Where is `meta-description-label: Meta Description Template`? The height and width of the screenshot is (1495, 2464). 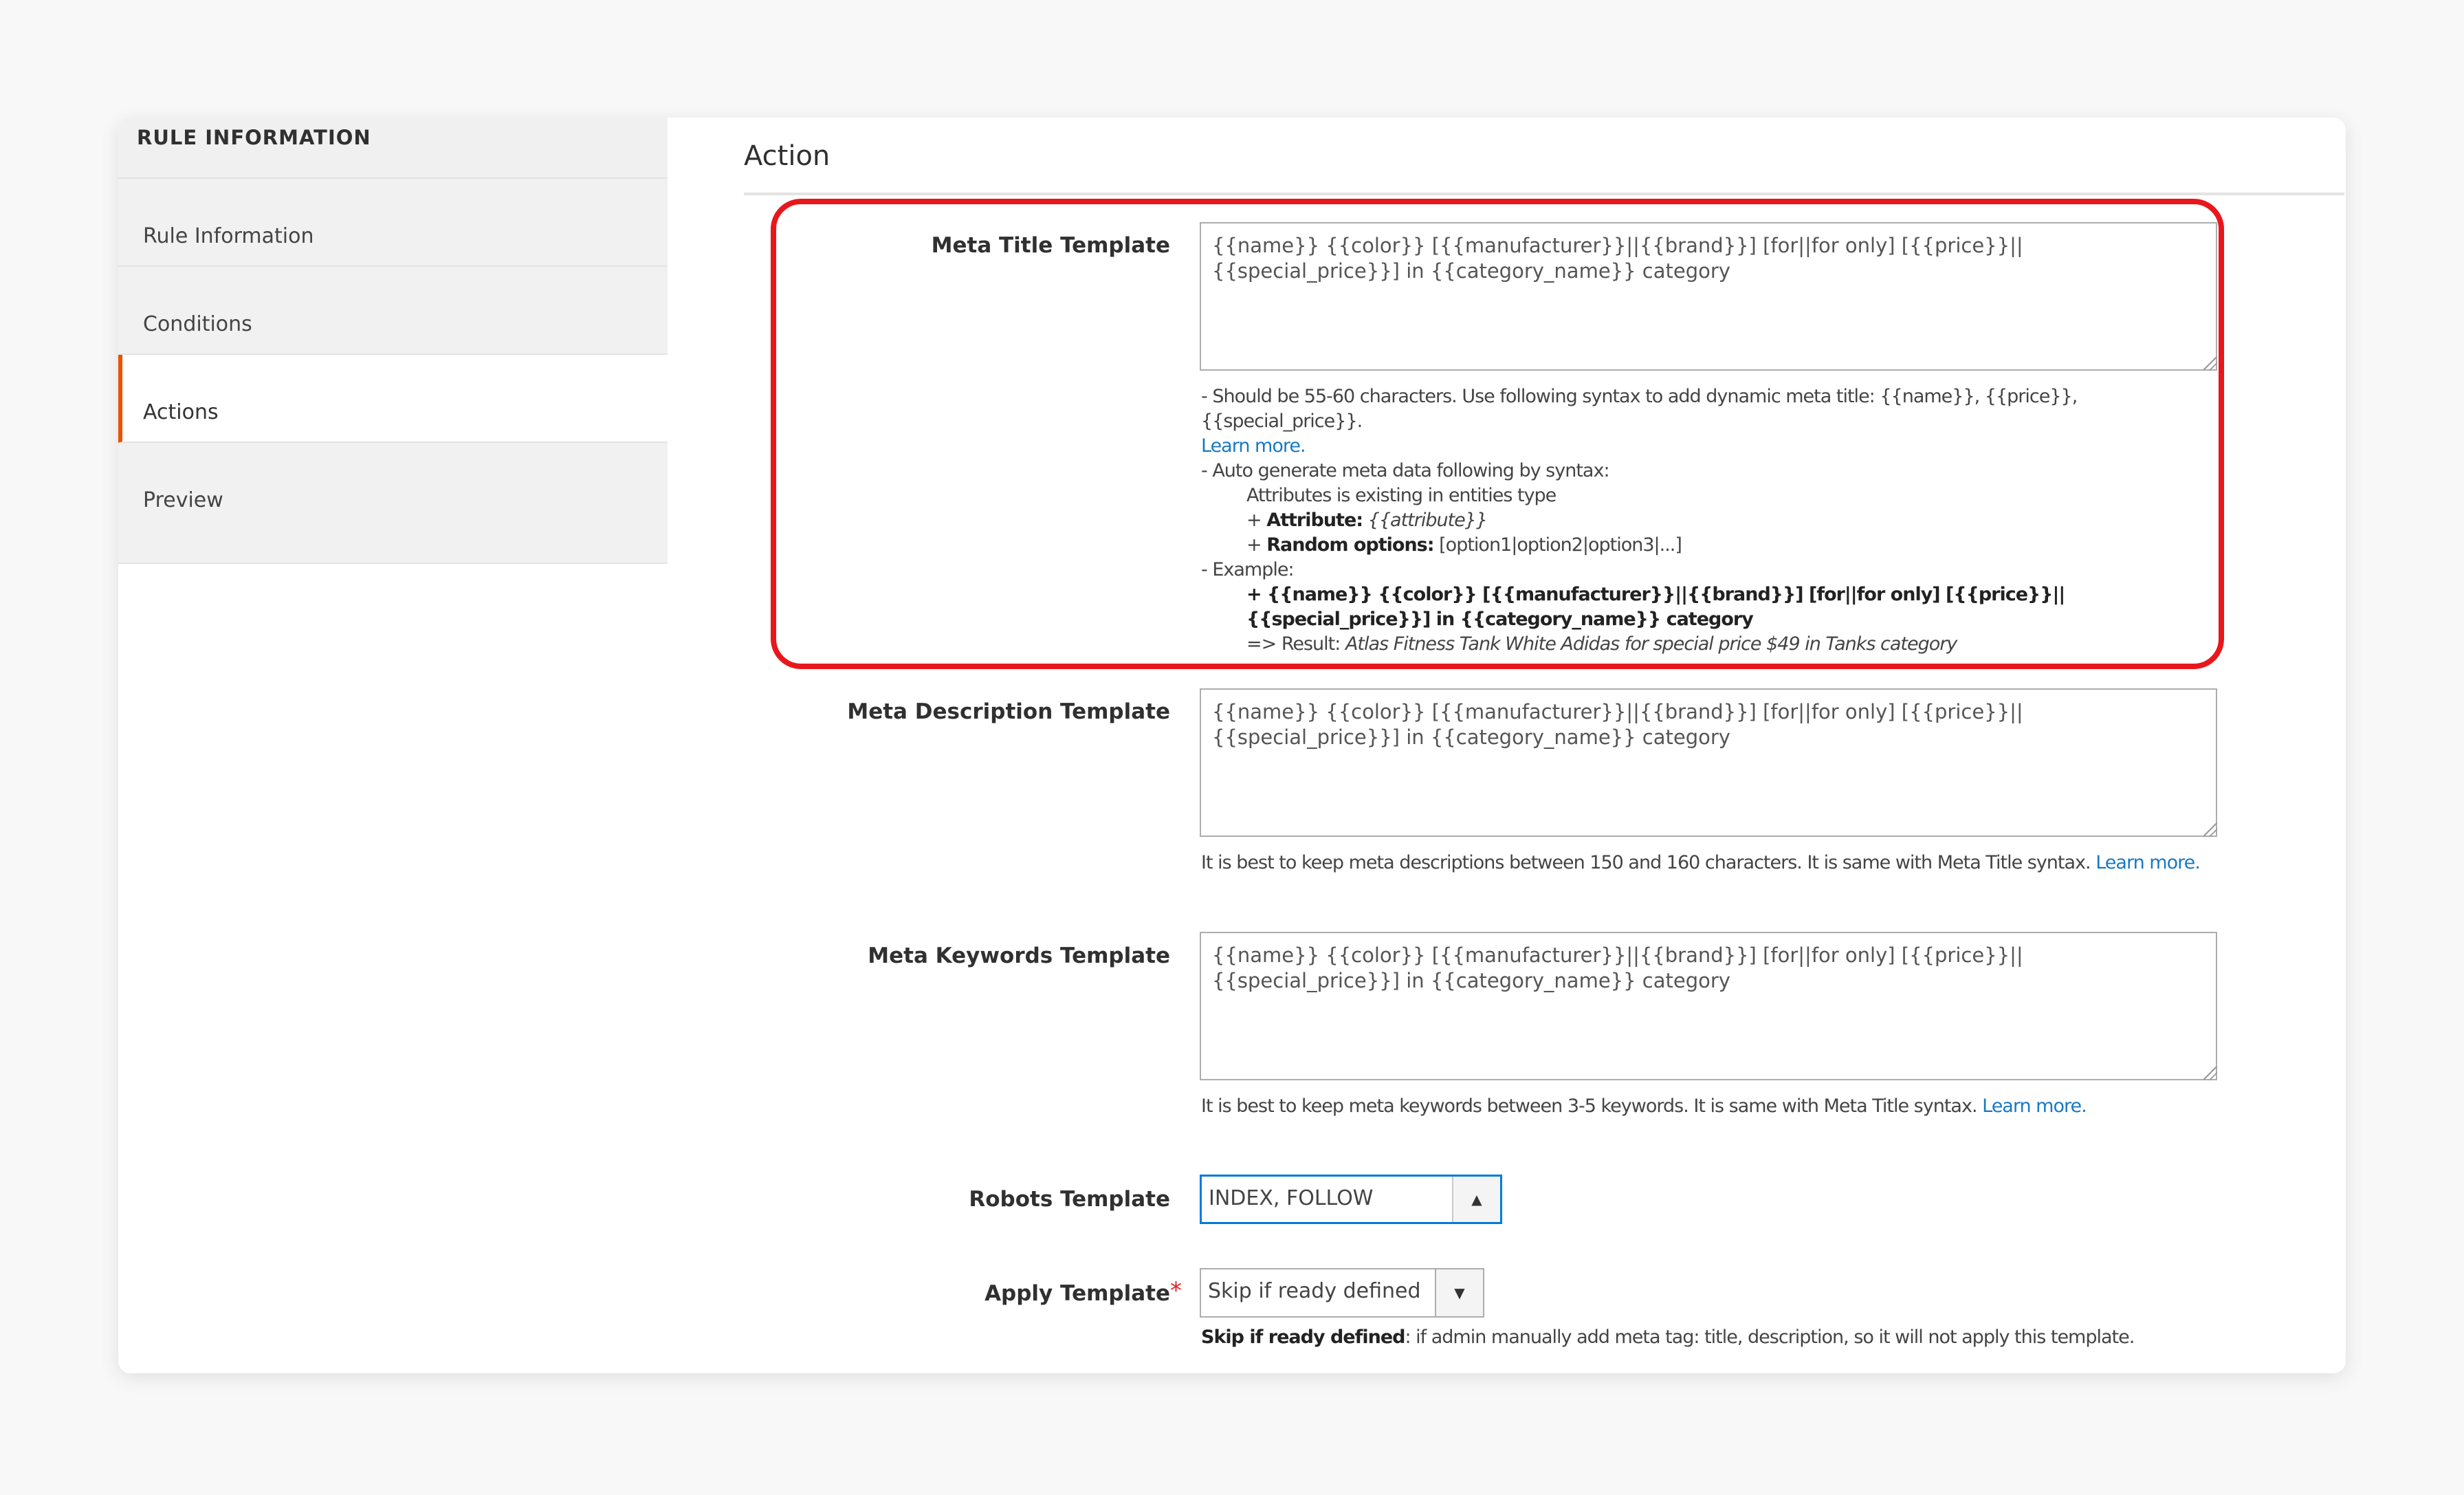
meta-description-label: Meta Description Template is located at coordinates (1008, 711).